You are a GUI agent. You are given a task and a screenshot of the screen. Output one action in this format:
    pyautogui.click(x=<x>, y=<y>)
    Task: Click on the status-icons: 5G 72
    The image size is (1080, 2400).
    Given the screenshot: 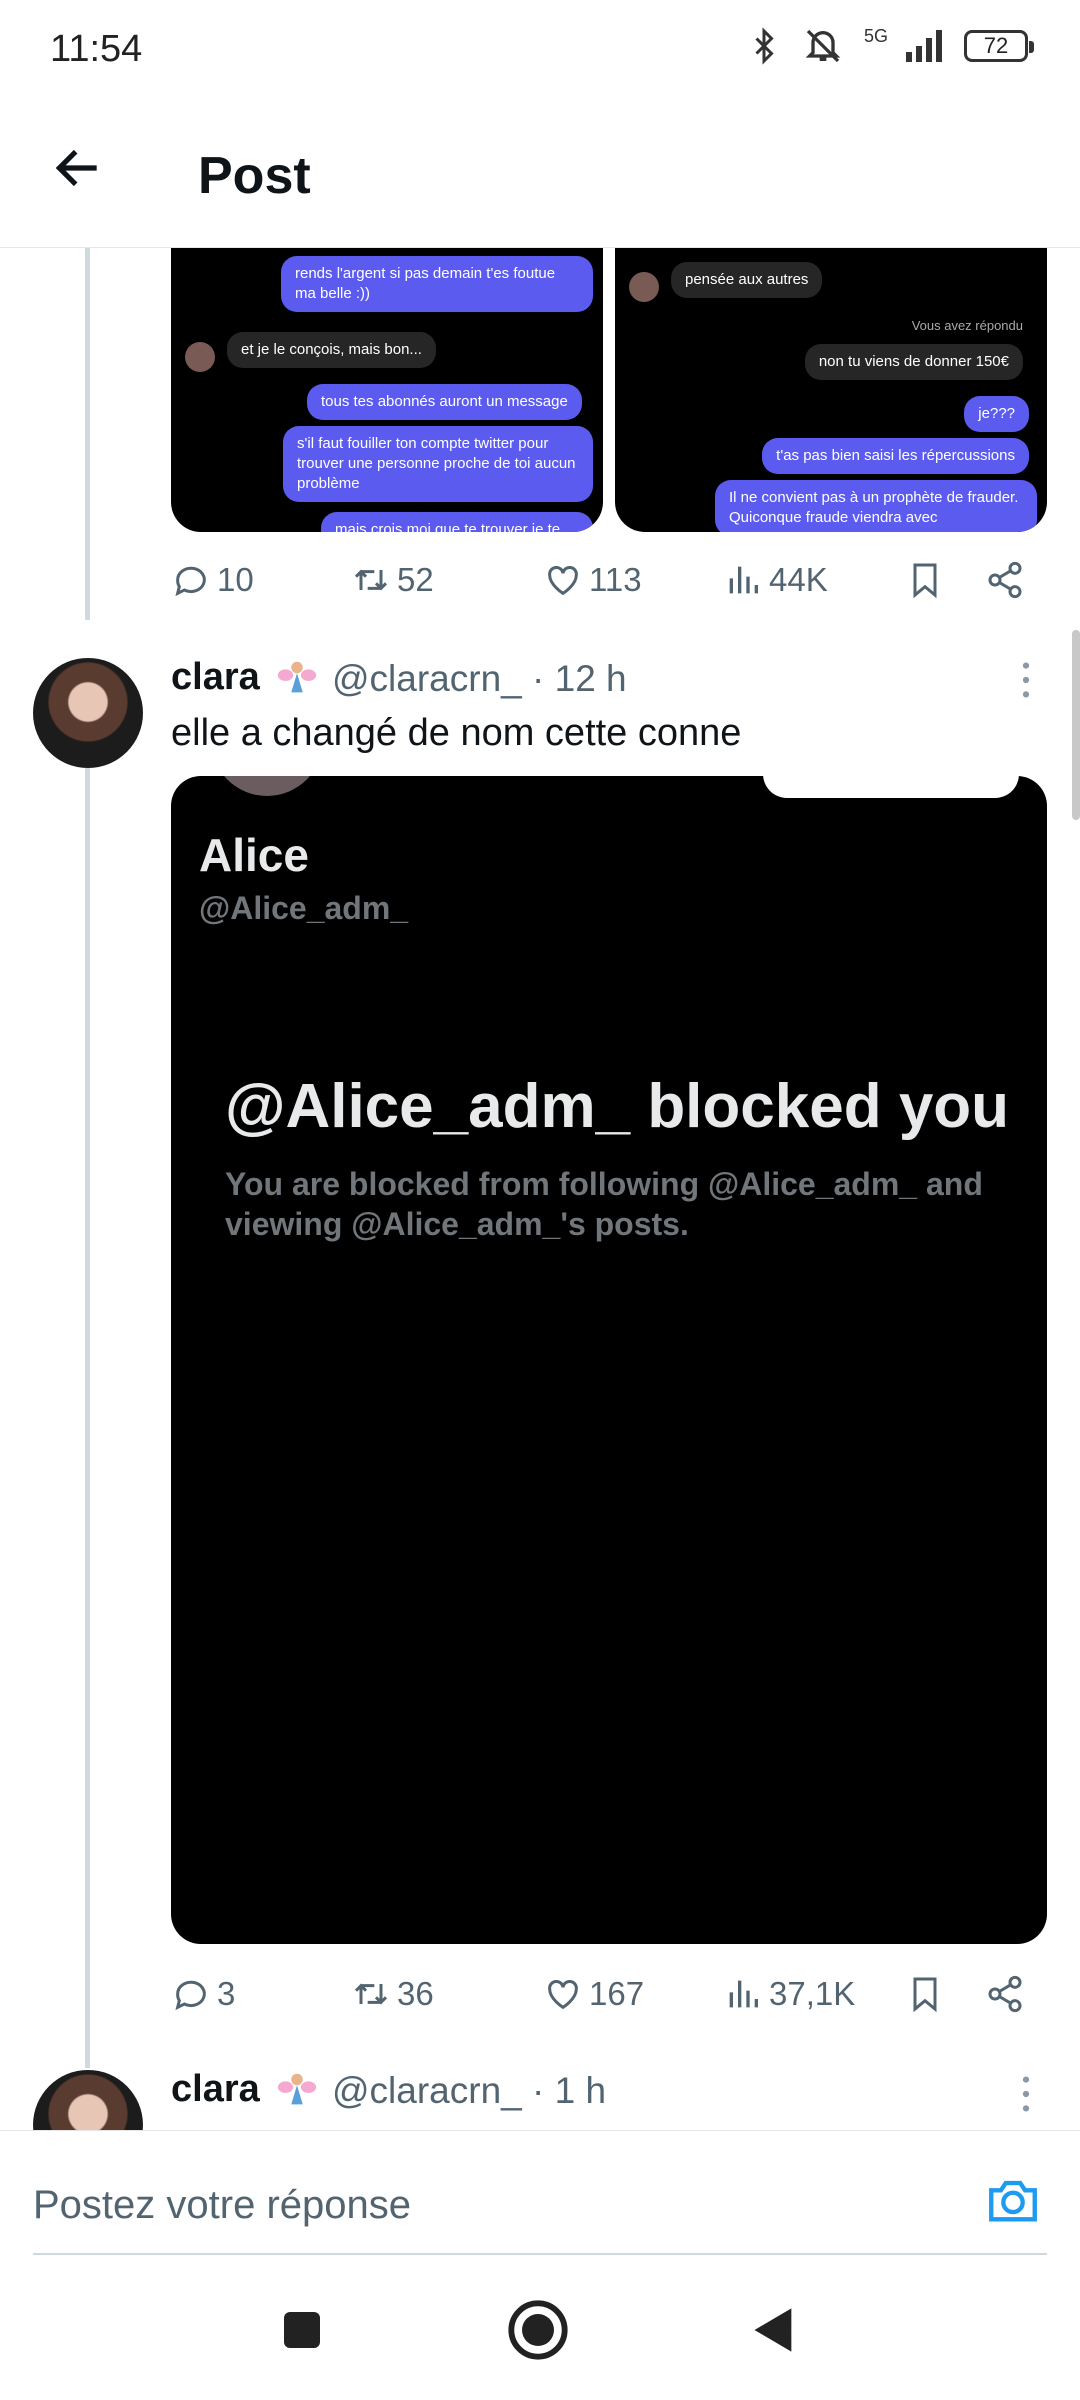 What is the action you would take?
    pyautogui.click(x=890, y=45)
    